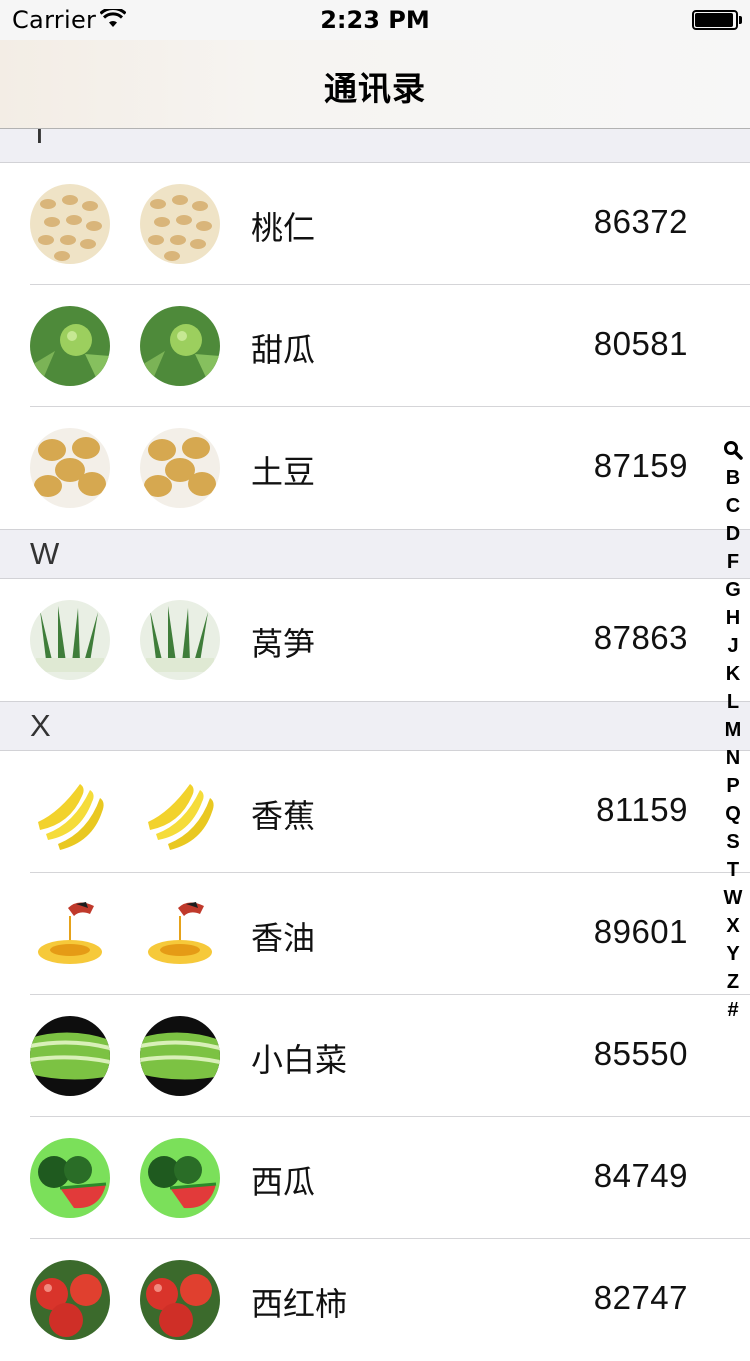 The height and width of the screenshot is (1361, 750). Describe the element at coordinates (733, 954) in the screenshot. I see `index-letter-y: Y` at that location.